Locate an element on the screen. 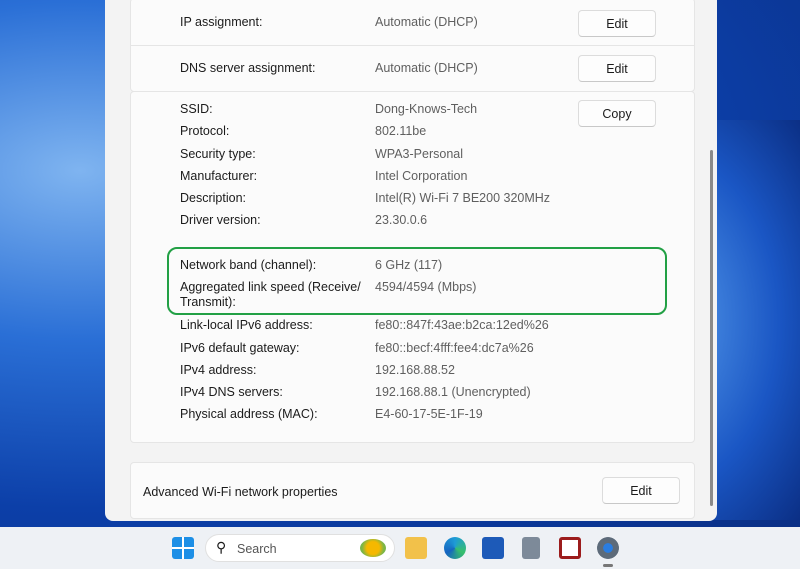 The height and width of the screenshot is (569, 800). property-value: Dong-Knows-Tech is located at coordinates (426, 109).